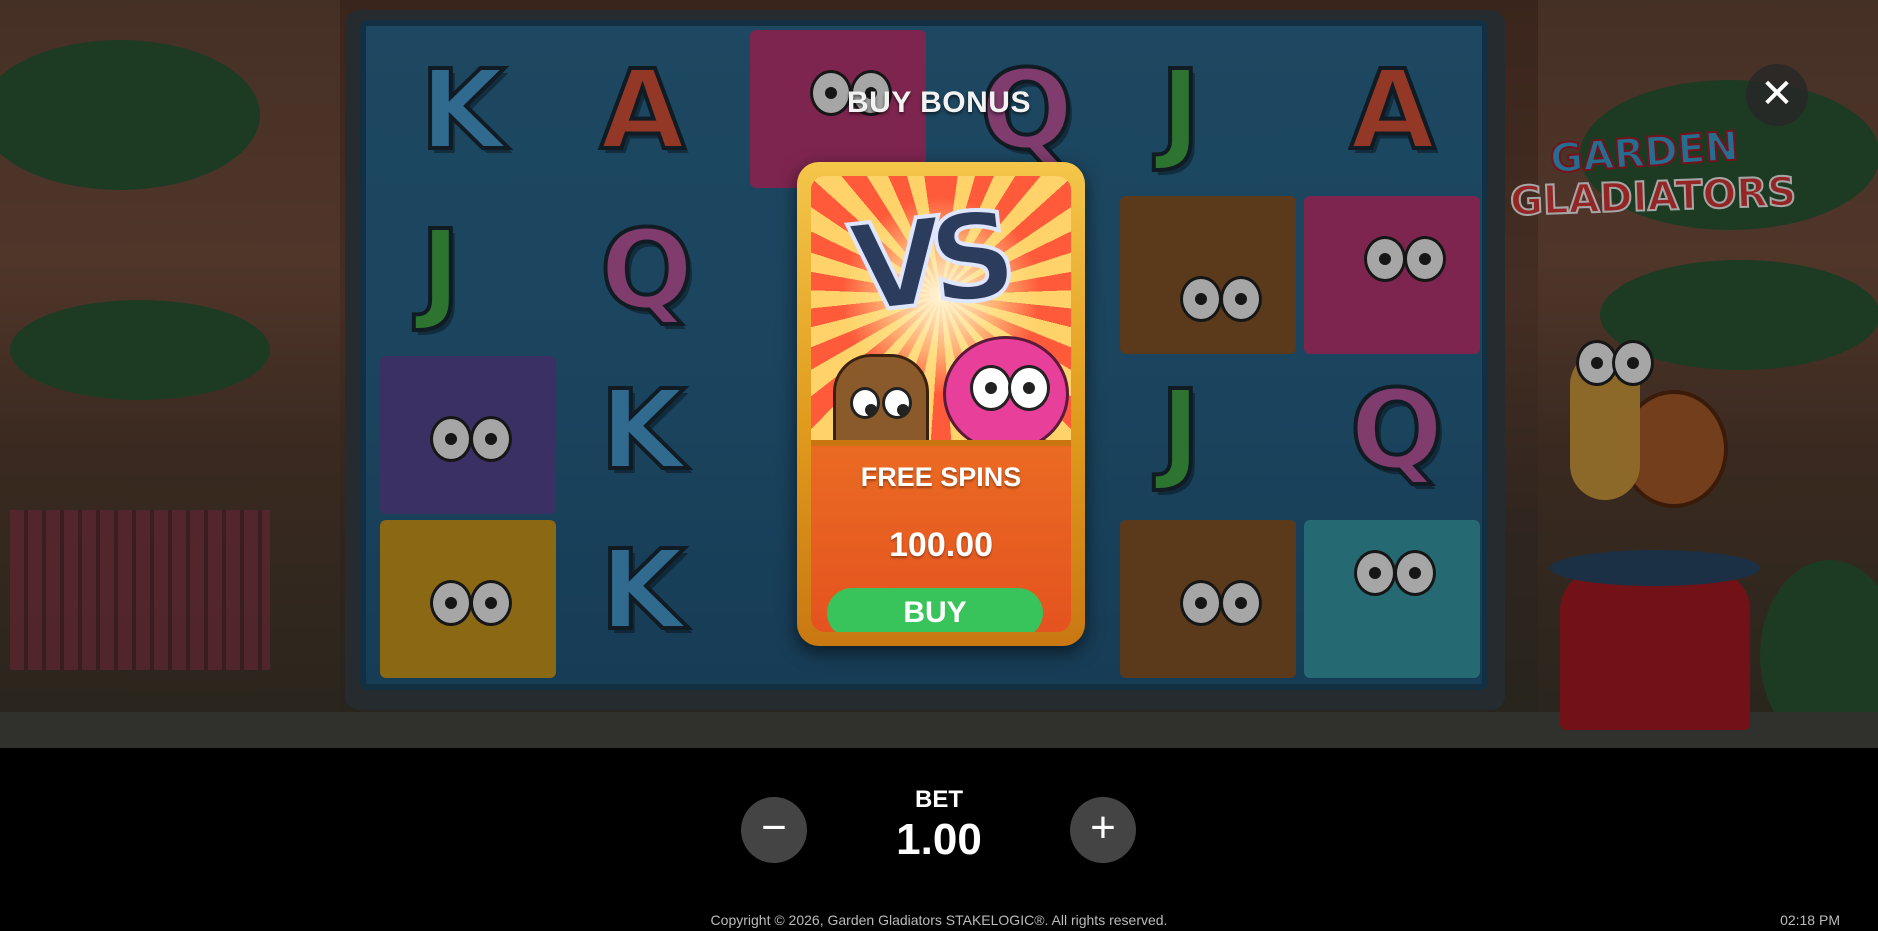  What do you see at coordinates (941, 477) in the screenshot?
I see `feature-label: FREE SPINS` at bounding box center [941, 477].